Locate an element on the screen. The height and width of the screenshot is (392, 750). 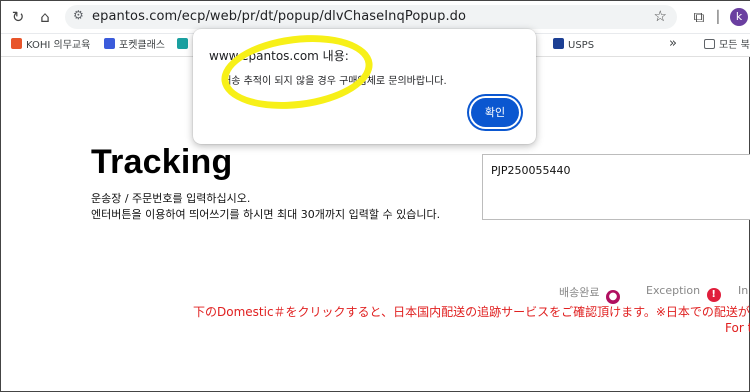
bookmark-partial is located at coordinates (184, 46).